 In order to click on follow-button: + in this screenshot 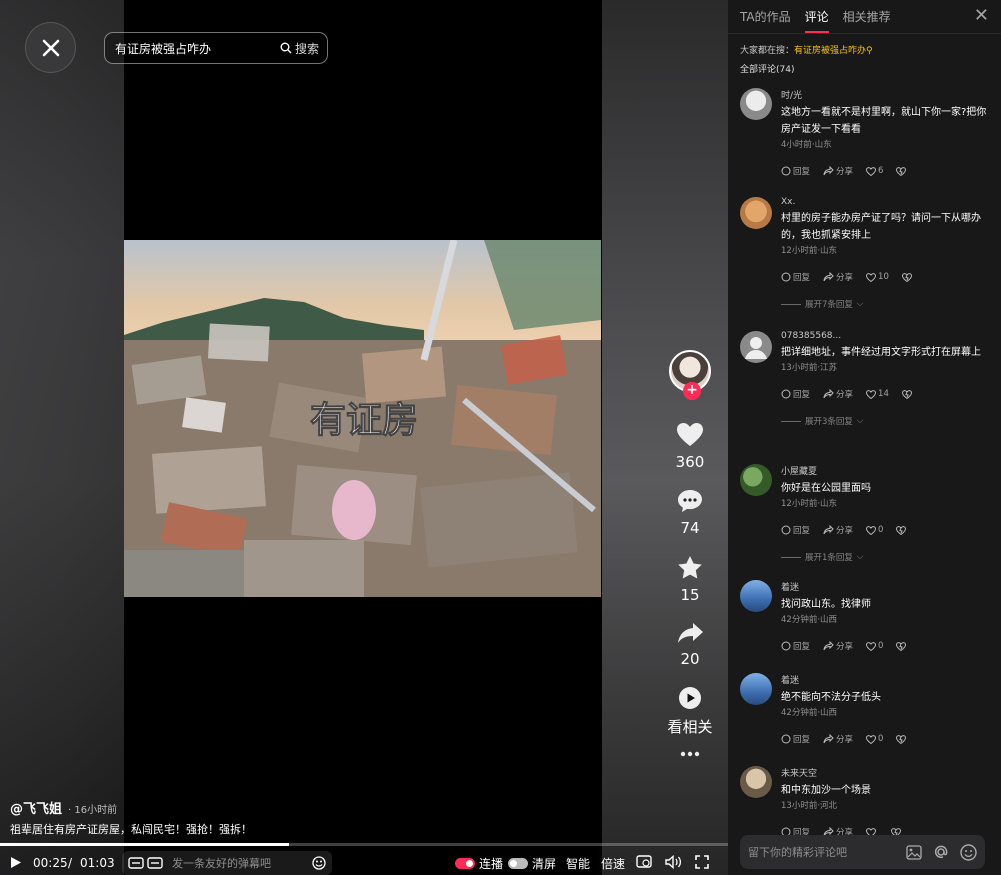, I will do `click(692, 391)`.